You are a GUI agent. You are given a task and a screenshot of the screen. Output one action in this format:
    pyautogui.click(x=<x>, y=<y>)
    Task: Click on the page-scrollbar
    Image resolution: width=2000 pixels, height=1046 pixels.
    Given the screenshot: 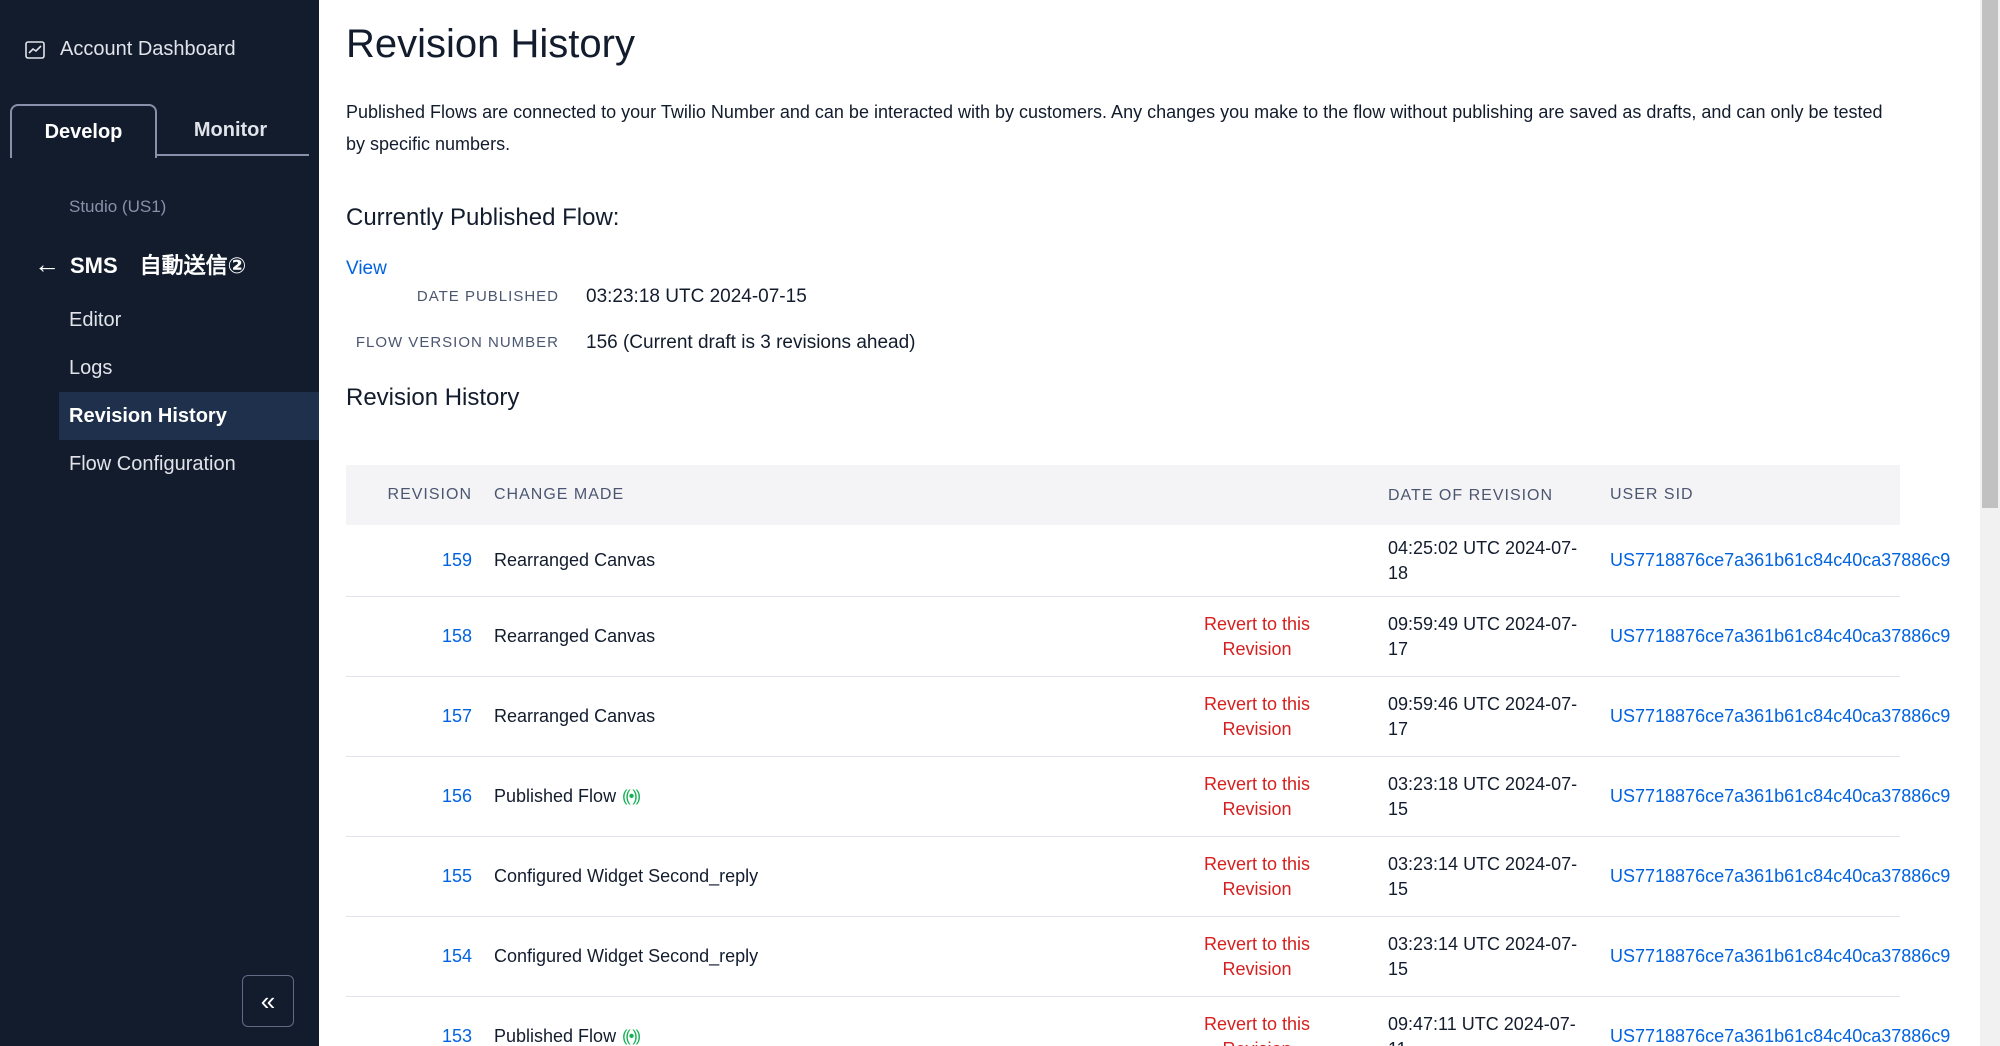 What is the action you would take?
    pyautogui.click(x=1990, y=523)
    